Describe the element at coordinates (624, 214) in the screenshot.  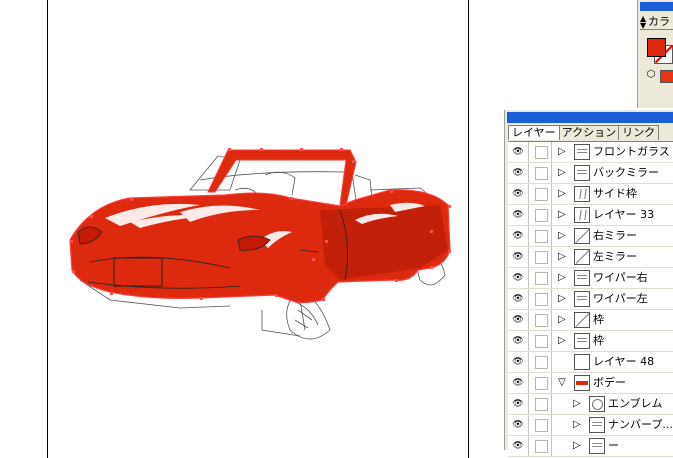
I see `layer-name: レイヤー 33` at that location.